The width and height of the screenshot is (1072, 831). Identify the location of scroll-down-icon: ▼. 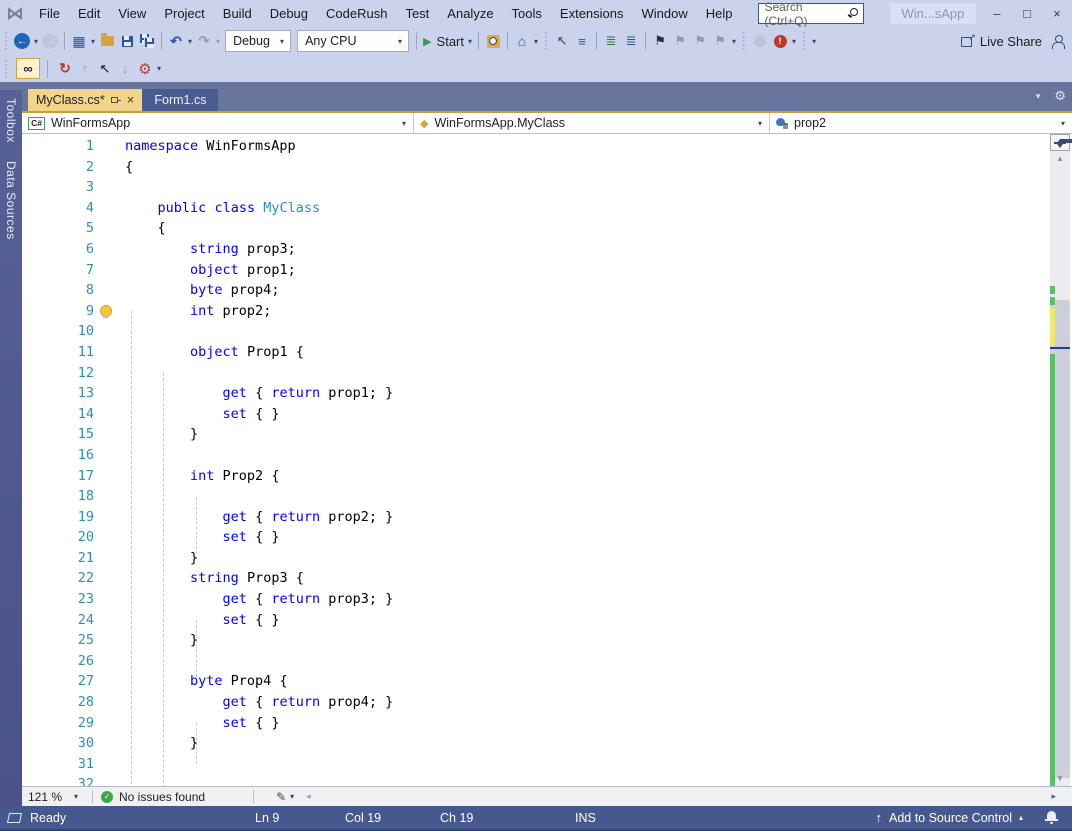
(1060, 778).